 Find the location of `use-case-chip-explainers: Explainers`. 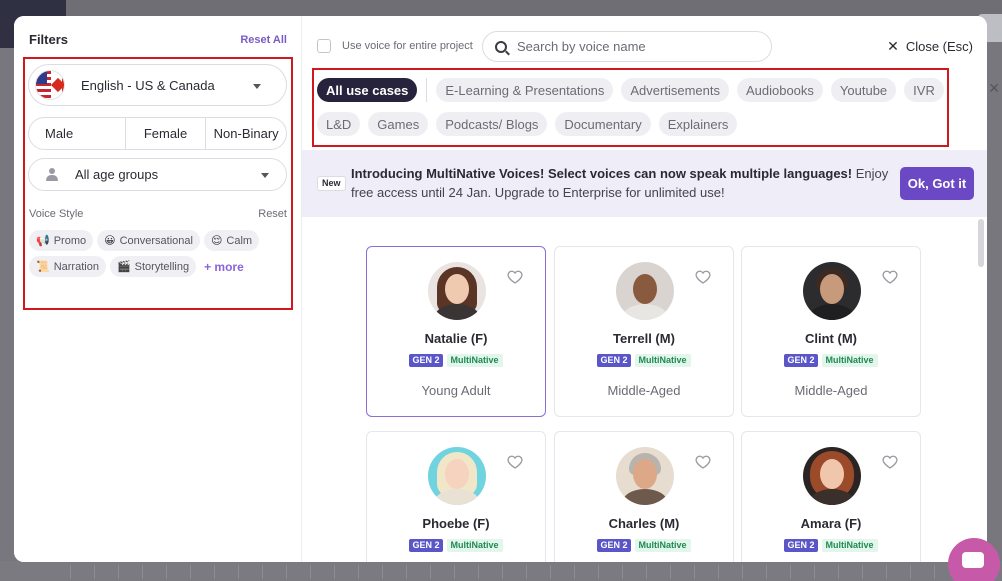

use-case-chip-explainers: Explainers is located at coordinates (698, 124).